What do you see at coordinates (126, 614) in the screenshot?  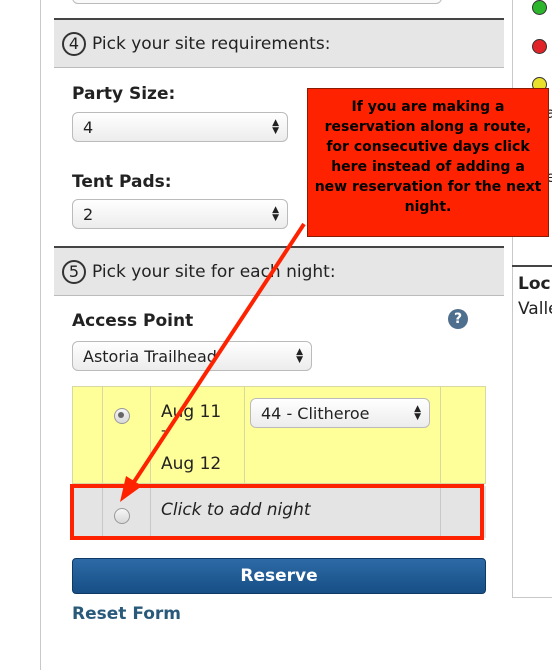 I see `reset-form-link: Reset Form` at bounding box center [126, 614].